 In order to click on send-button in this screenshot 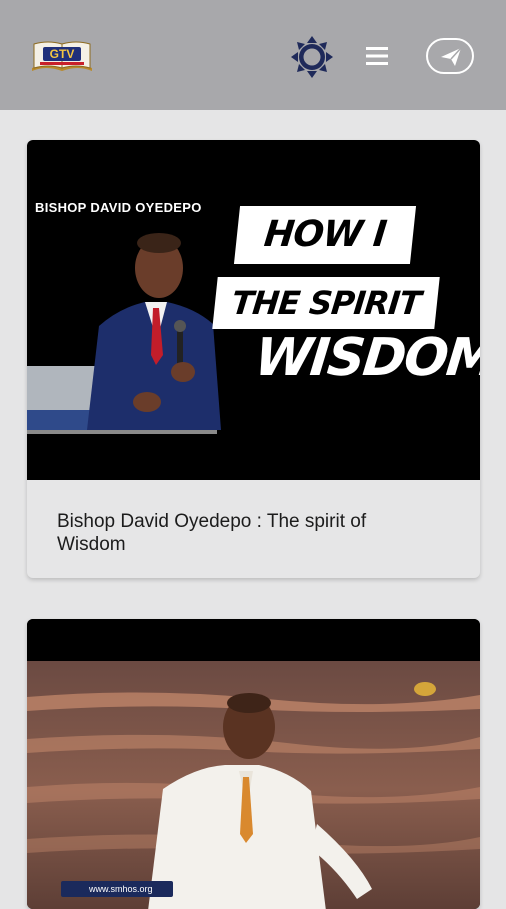, I will do `click(450, 56)`.